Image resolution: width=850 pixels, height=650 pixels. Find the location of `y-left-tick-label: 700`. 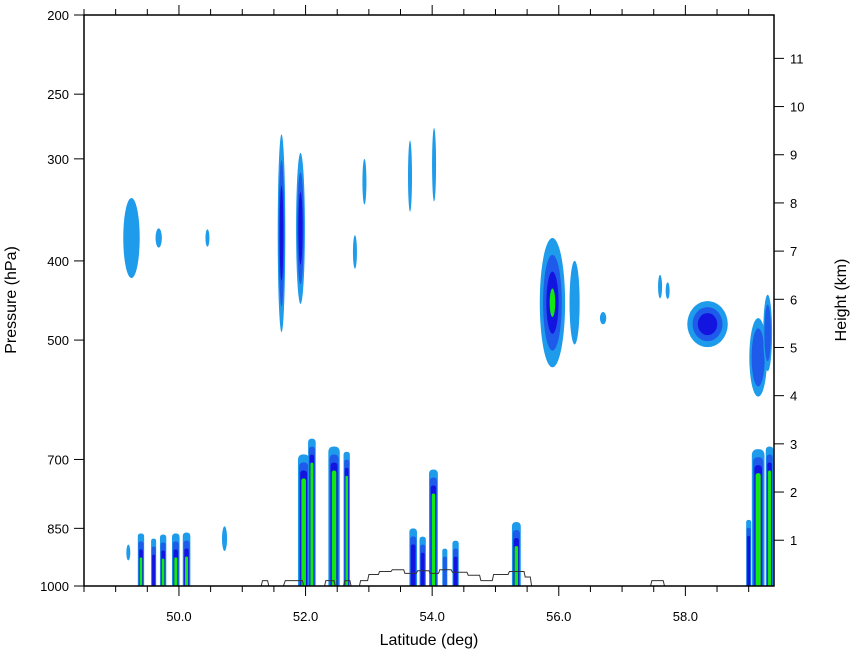

y-left-tick-label: 700 is located at coordinates (58, 459).